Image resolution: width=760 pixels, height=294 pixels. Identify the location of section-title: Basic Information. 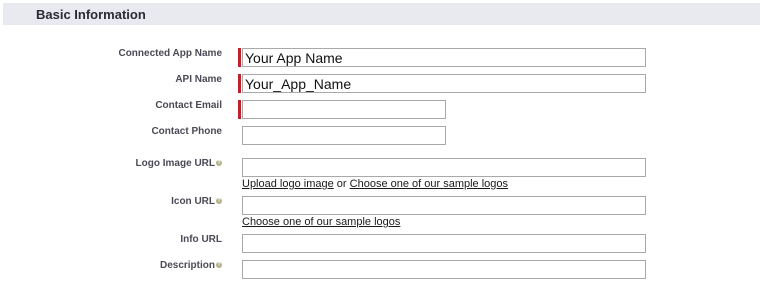
(91, 14).